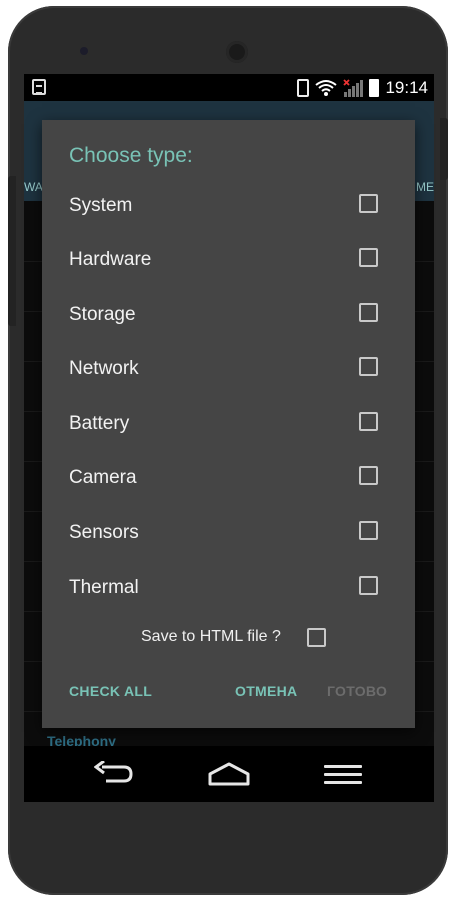 This screenshot has height=900, width=457. I want to click on option-battery: Battery, so click(228, 426).